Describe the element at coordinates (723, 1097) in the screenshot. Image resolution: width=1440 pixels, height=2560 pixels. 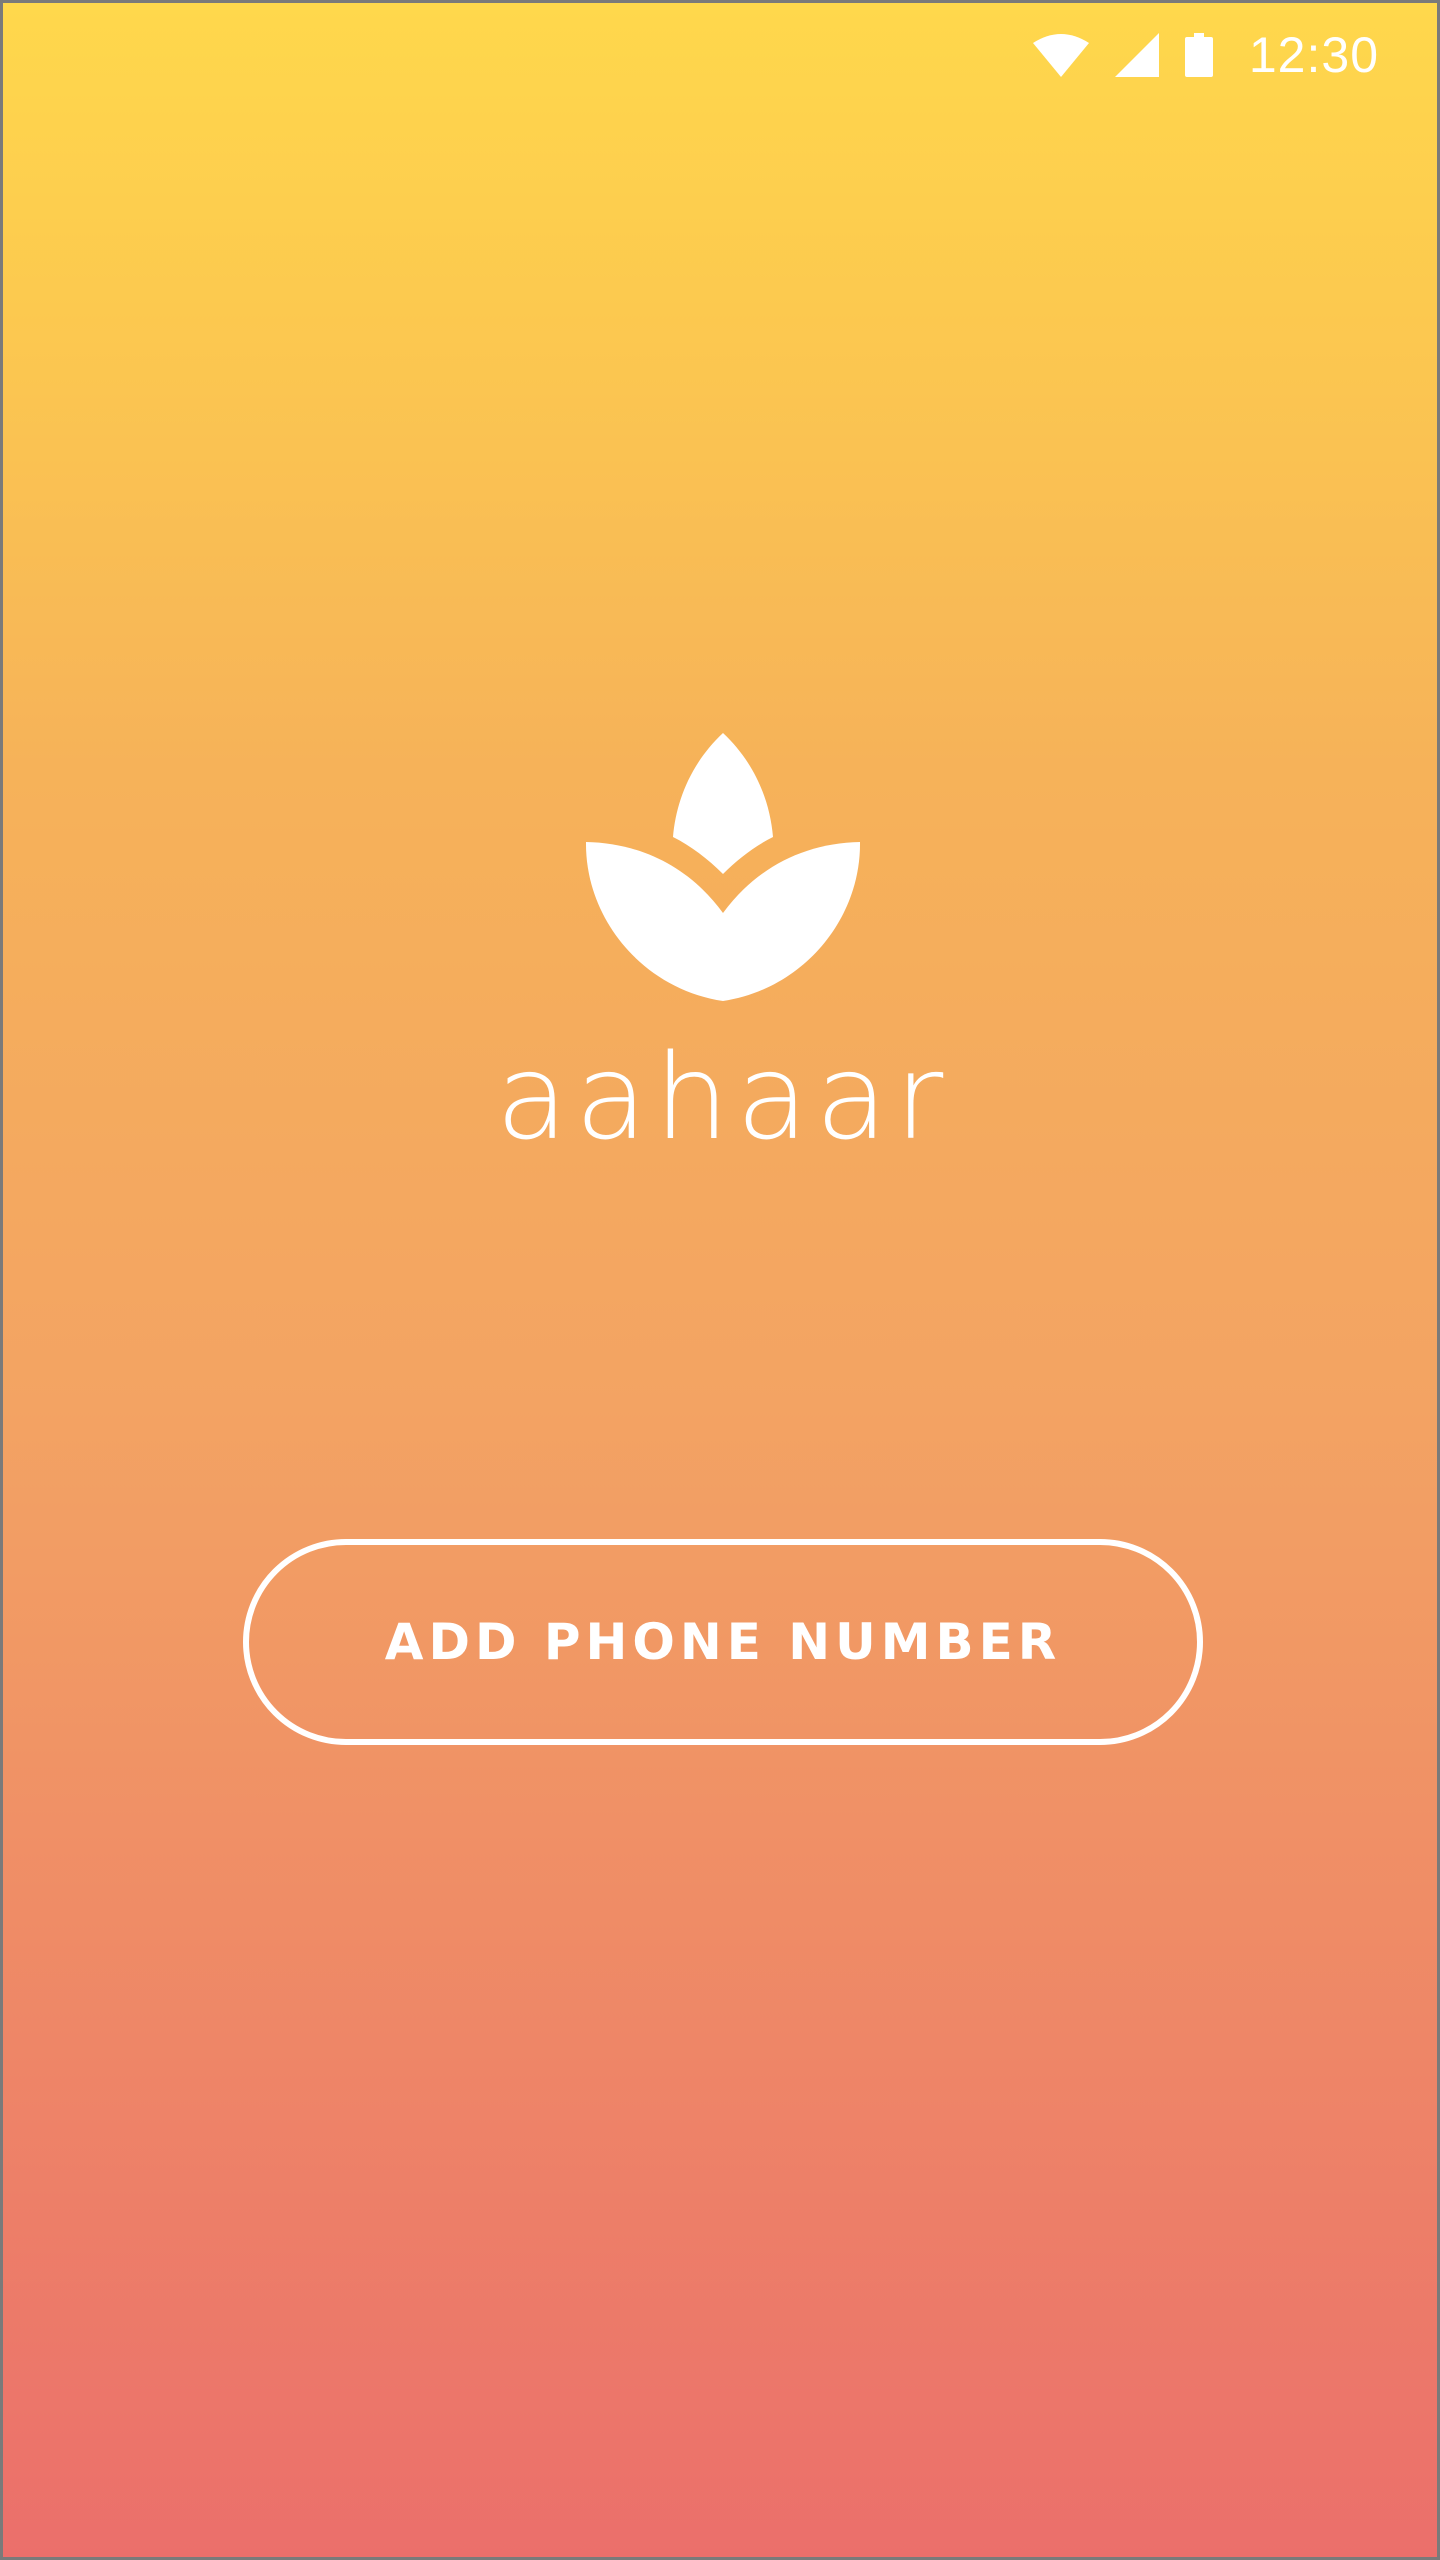
I see `app-name: aahaar` at that location.